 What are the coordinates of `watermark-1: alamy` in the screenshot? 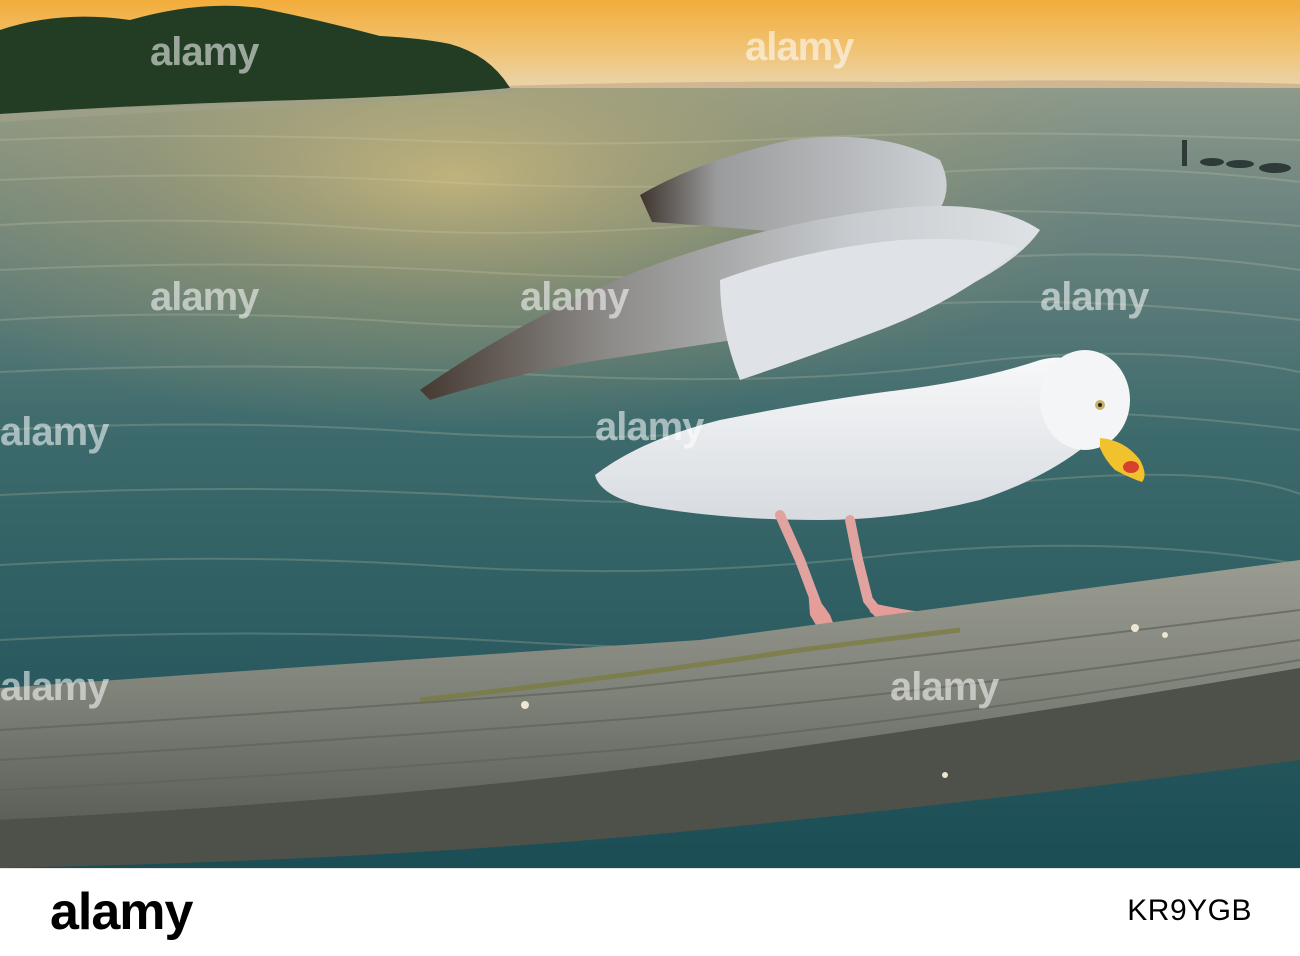 It's located at (204, 52).